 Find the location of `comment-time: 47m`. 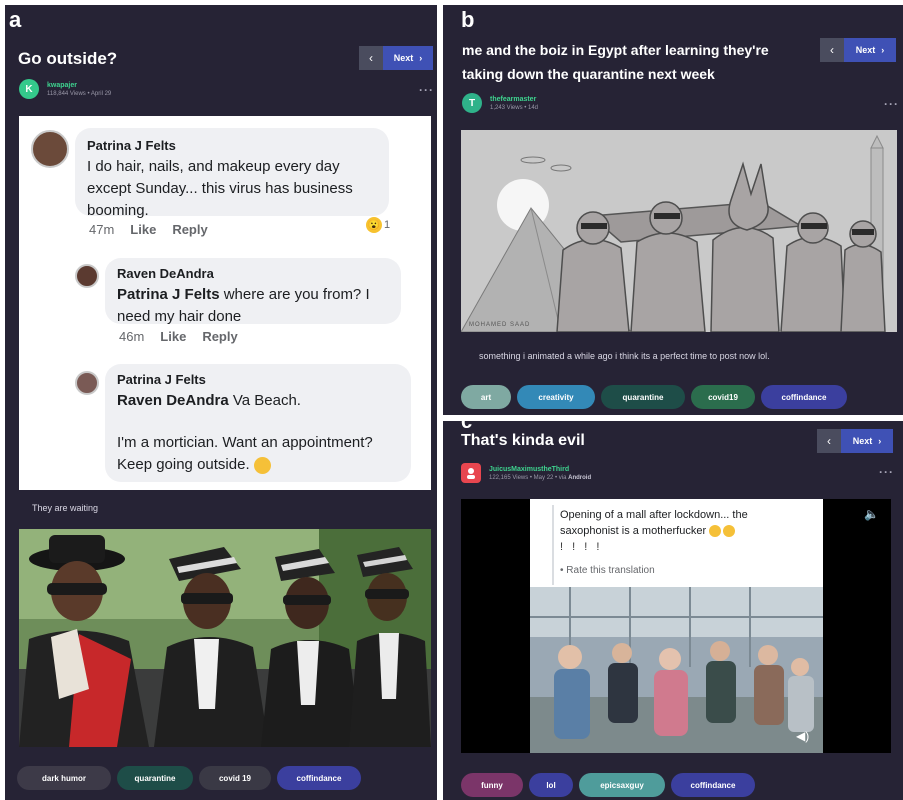

comment-time: 47m is located at coordinates (102, 229).